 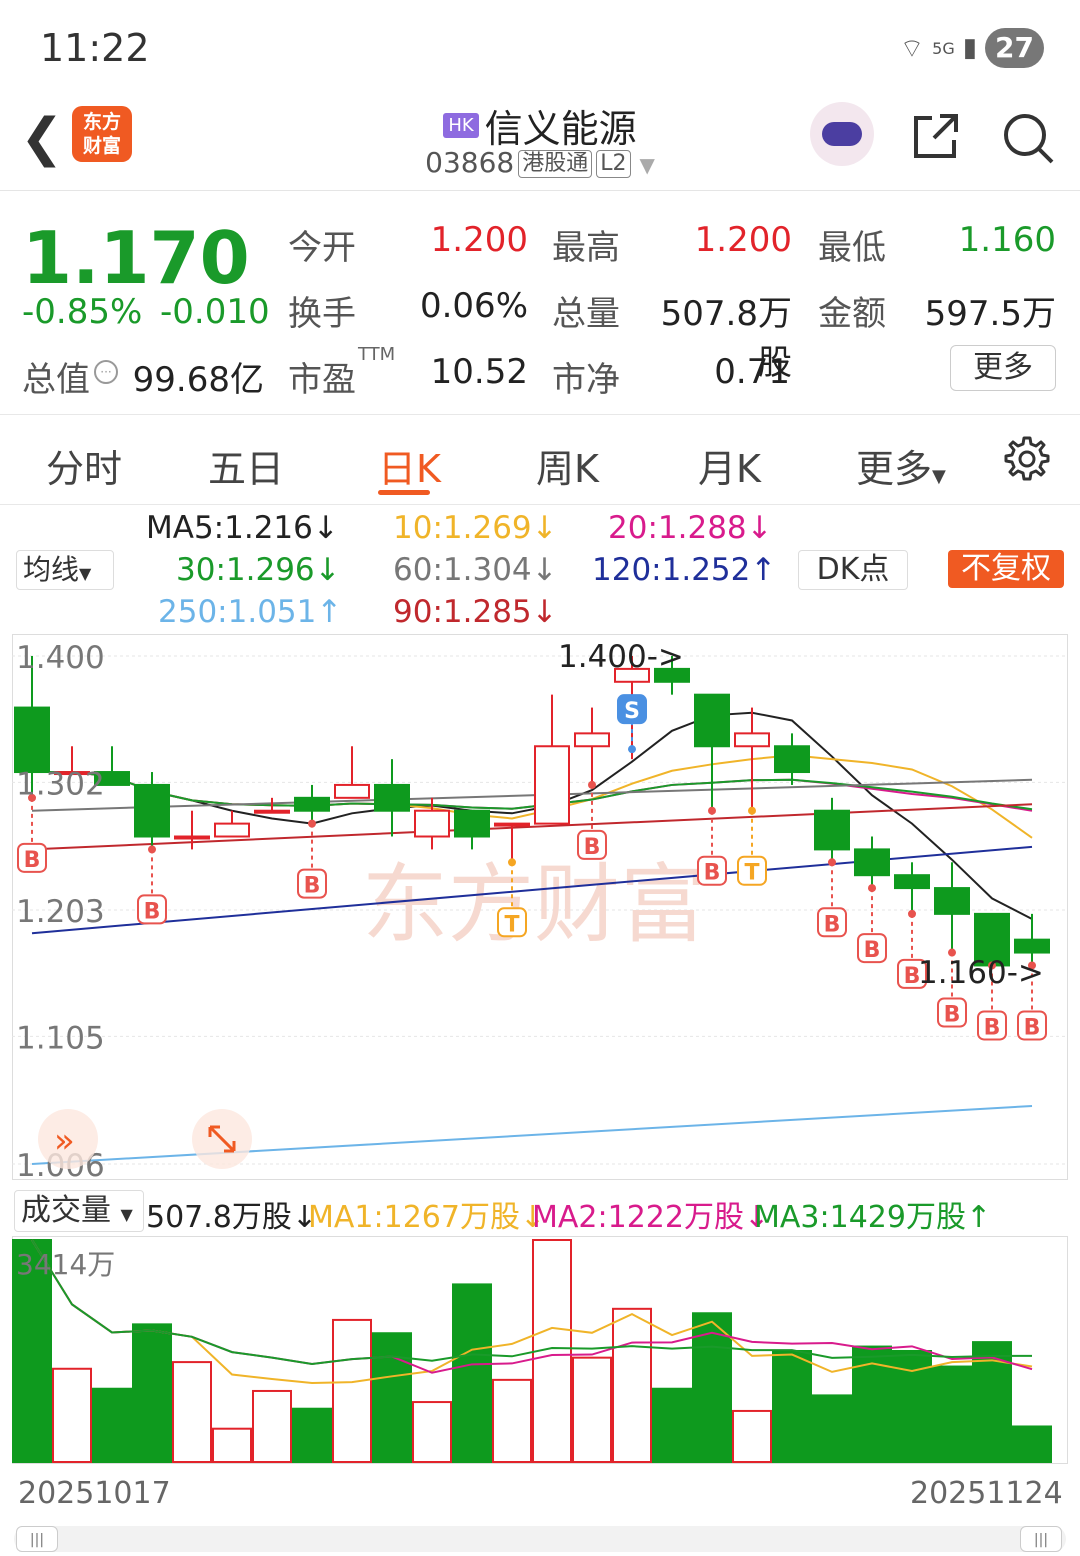 What do you see at coordinates (567, 465) in the screenshot?
I see `tab-weekly-k: 周K` at bounding box center [567, 465].